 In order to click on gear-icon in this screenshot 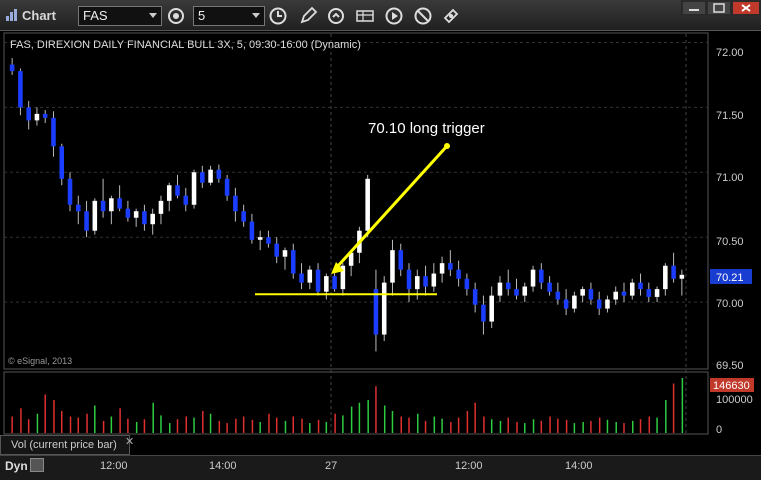, I will do `click(176, 16)`.